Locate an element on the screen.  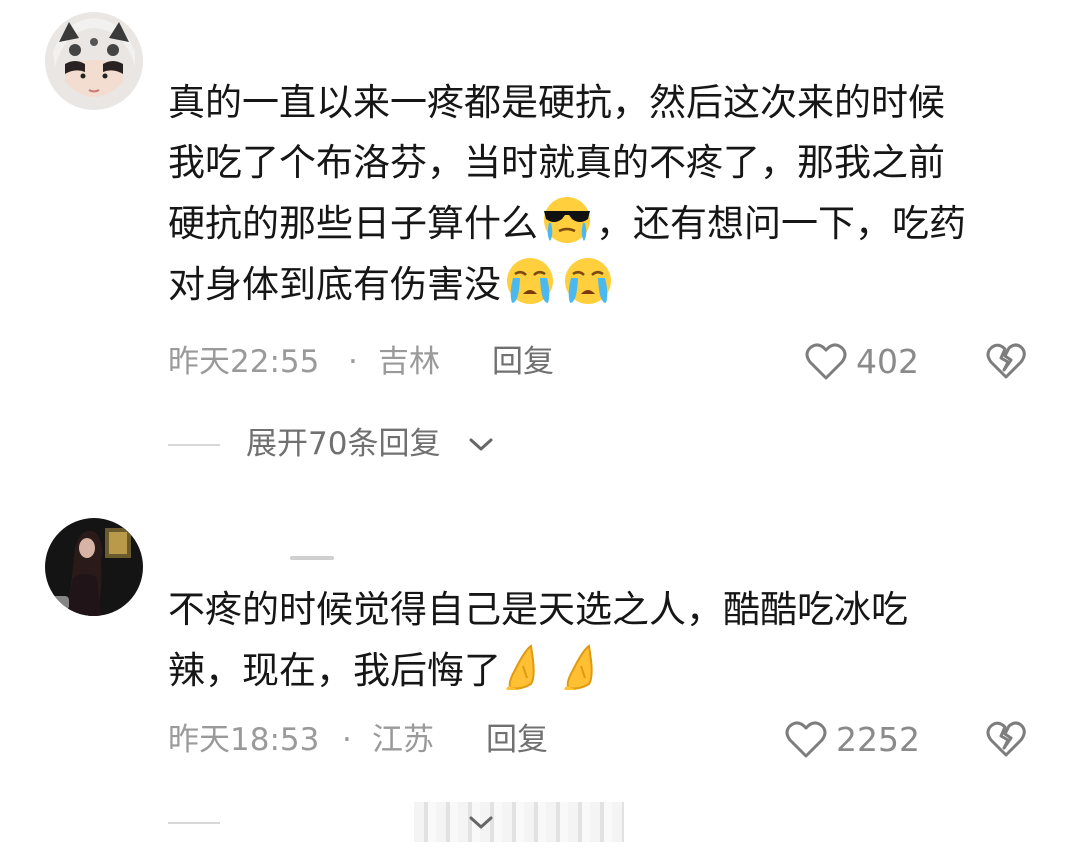
comment-text-line: 不疼的时候觉得自己是天选之人，酷酷吃冰吃 is located at coordinates (538, 609).